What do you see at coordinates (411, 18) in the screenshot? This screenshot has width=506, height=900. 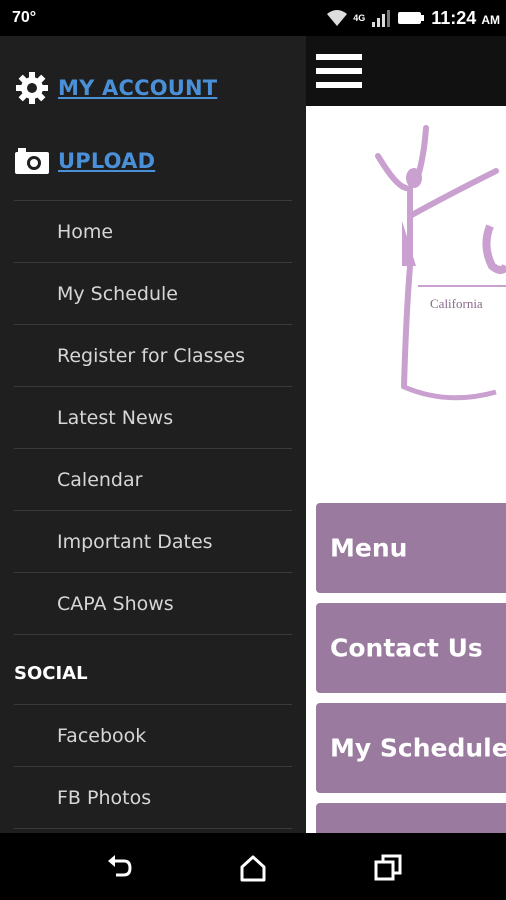 I see `battery-icon` at bounding box center [411, 18].